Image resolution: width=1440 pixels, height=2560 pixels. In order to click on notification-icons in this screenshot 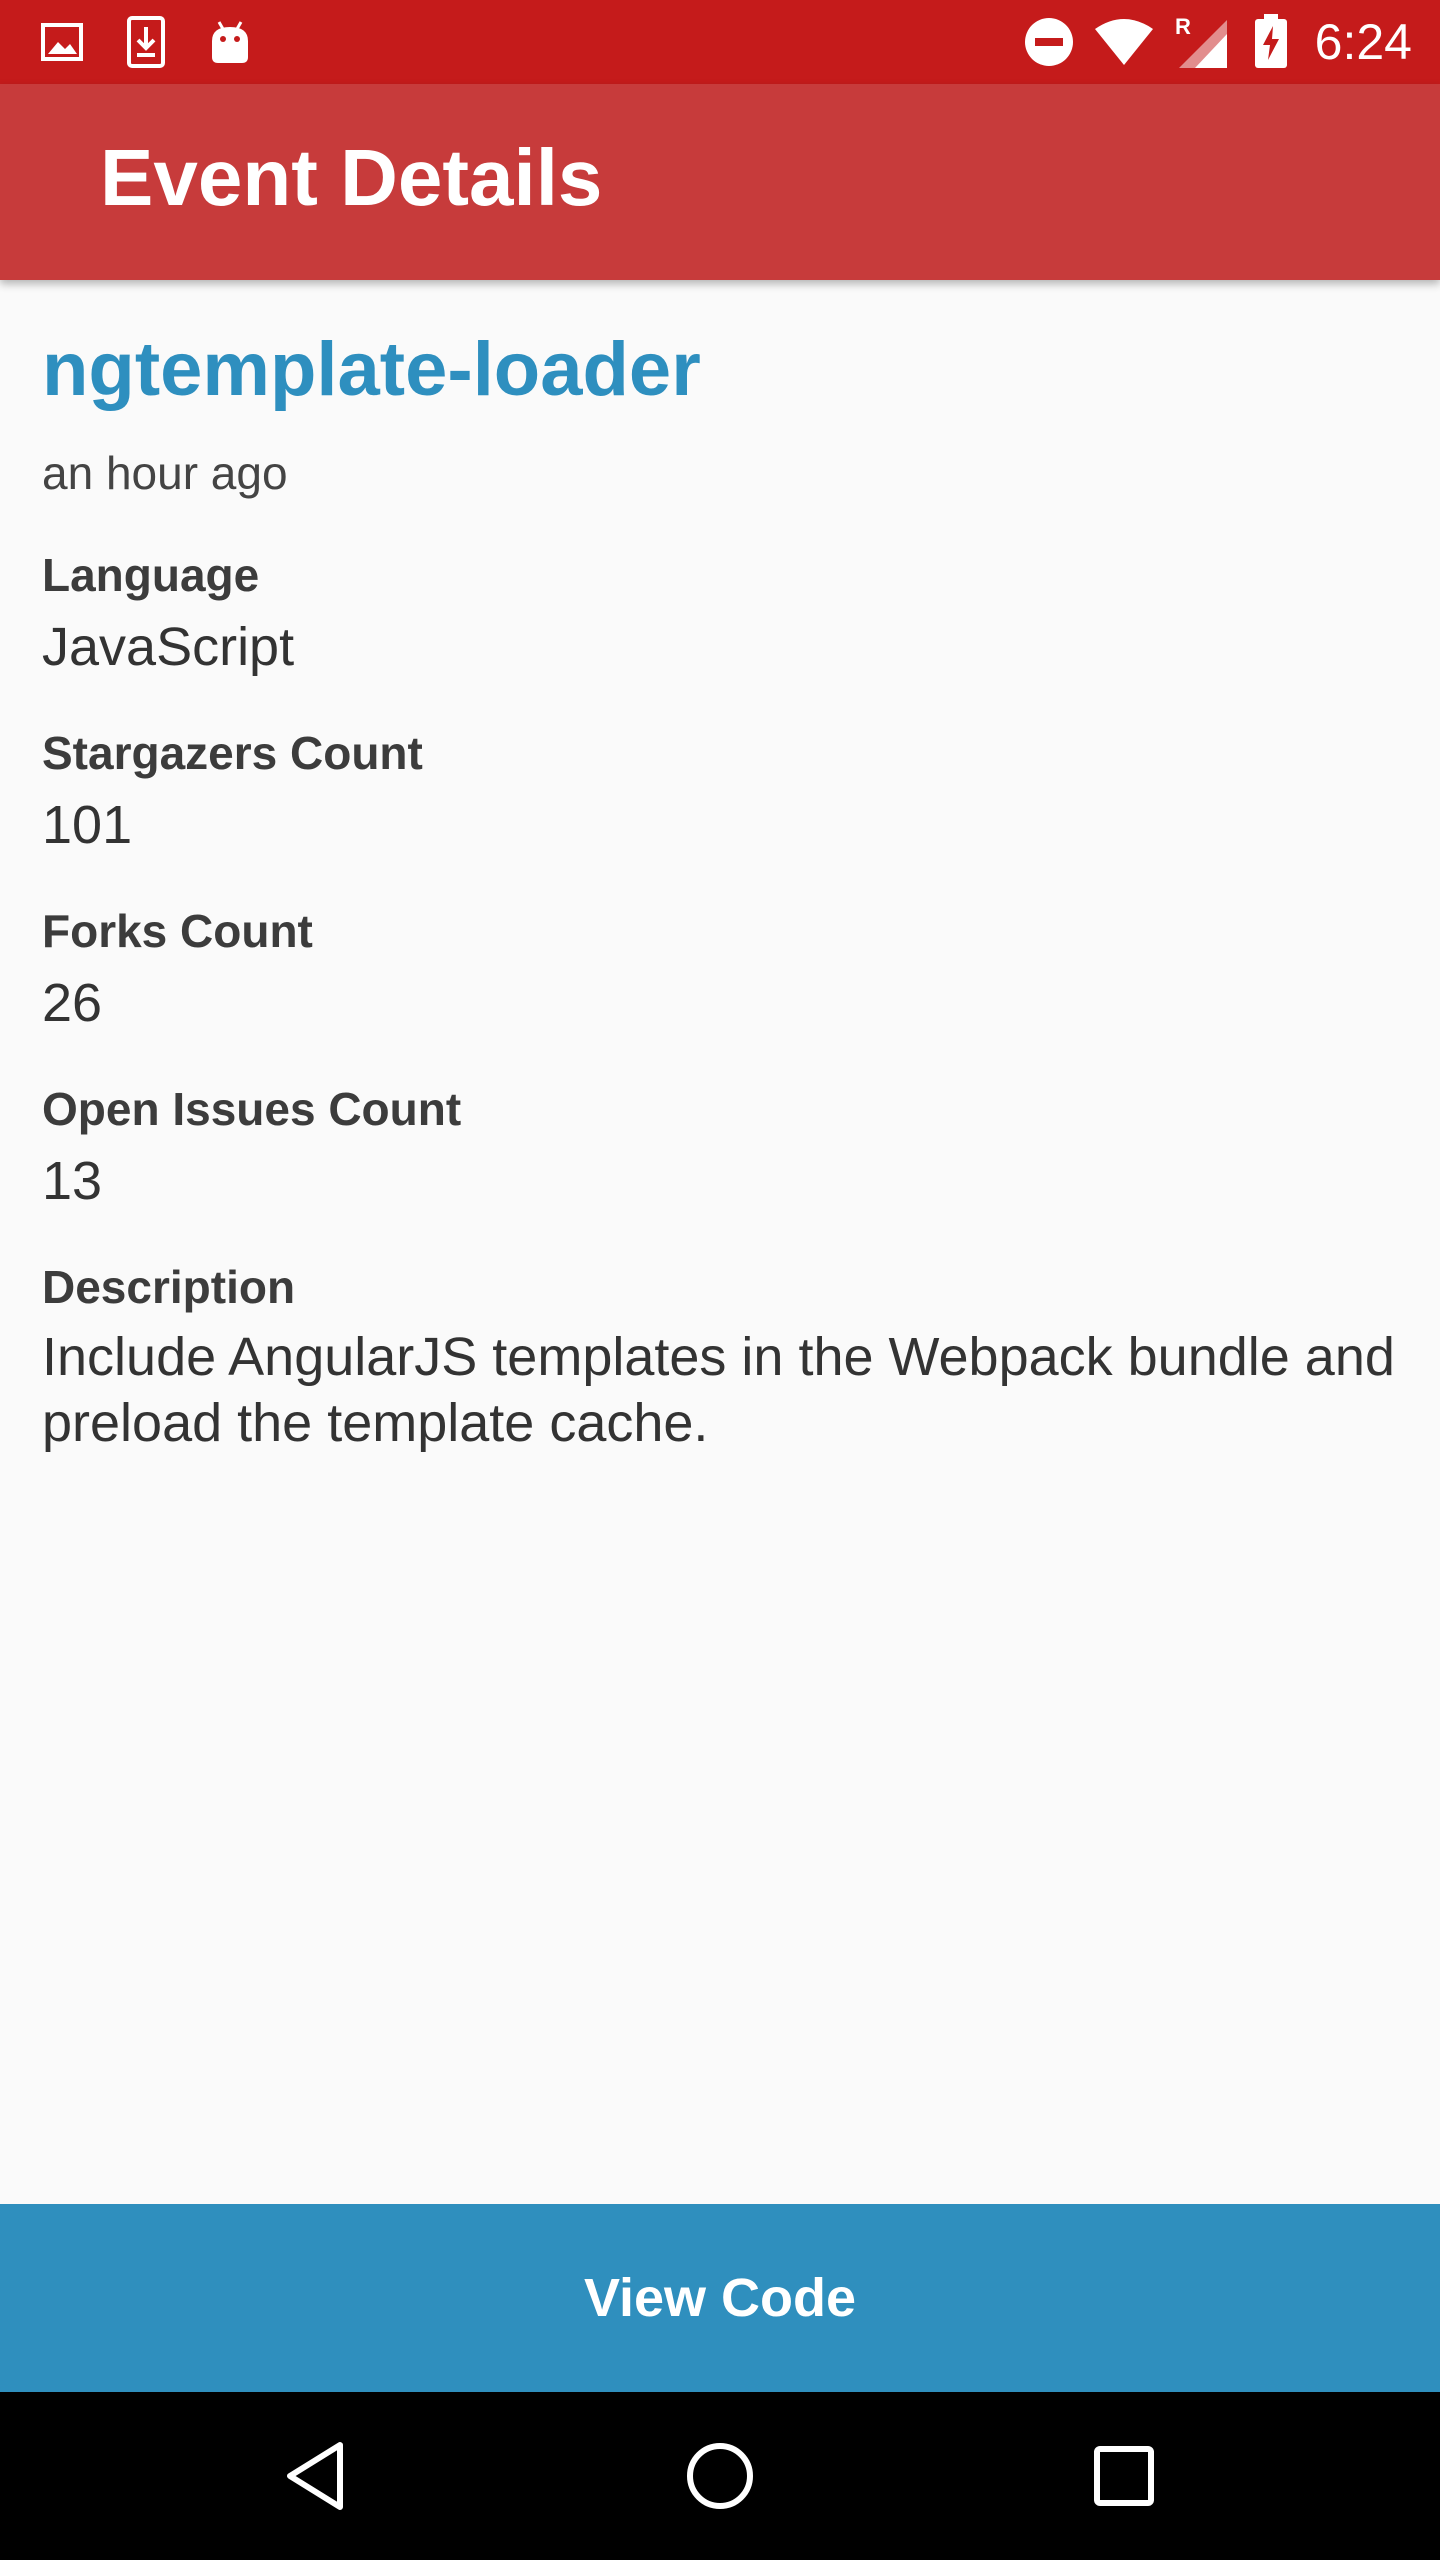, I will do `click(146, 42)`.